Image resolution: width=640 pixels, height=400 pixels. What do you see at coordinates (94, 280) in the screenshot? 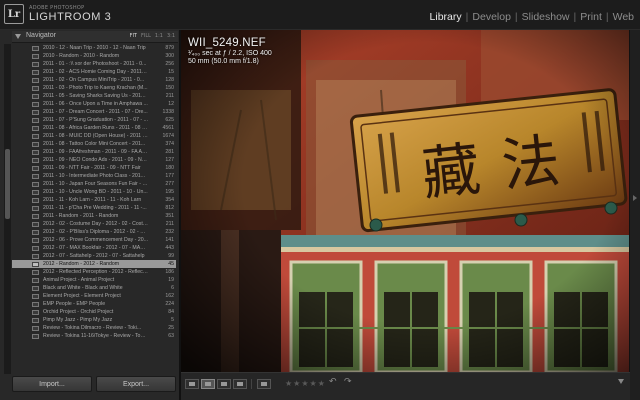
I see `collection-row: Animal Project - Animal Project 19` at bounding box center [94, 280].